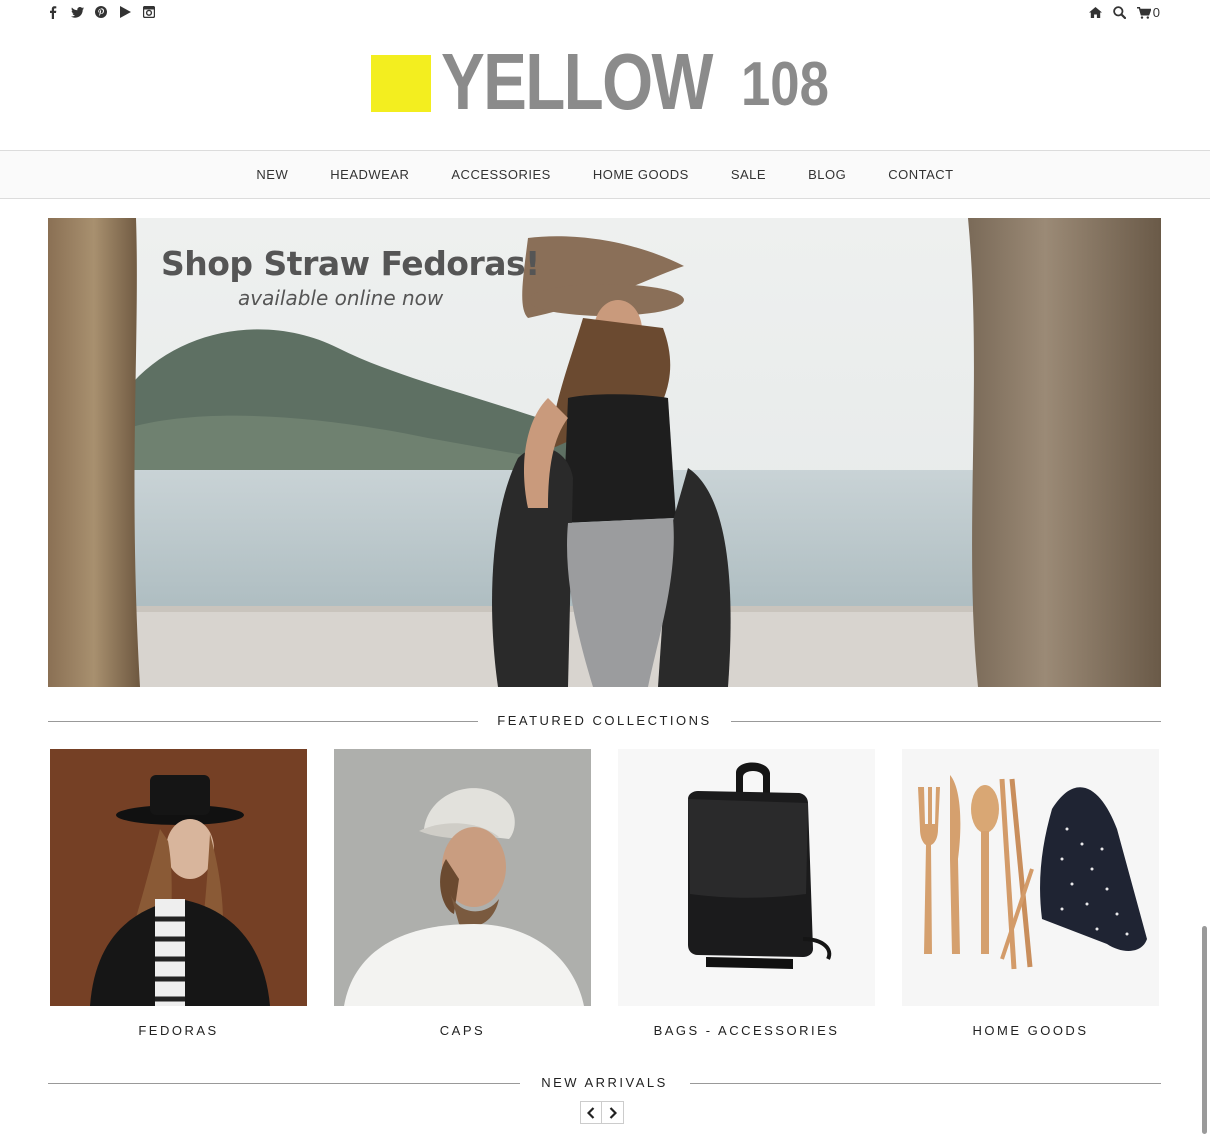  Describe the element at coordinates (577, 81) in the screenshot. I see `logo-word: YELLOW` at that location.